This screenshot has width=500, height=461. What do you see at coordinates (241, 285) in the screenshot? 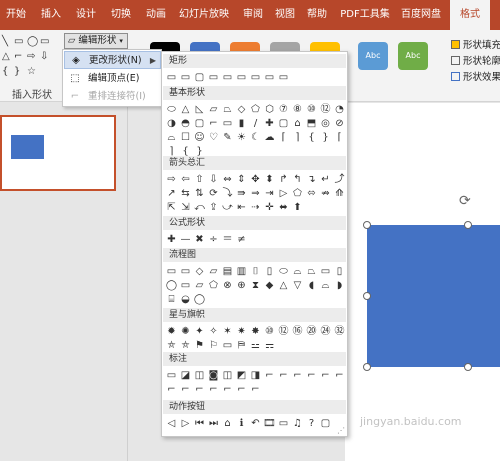
I see `shape-option-icon: ⊕` at bounding box center [241, 285].